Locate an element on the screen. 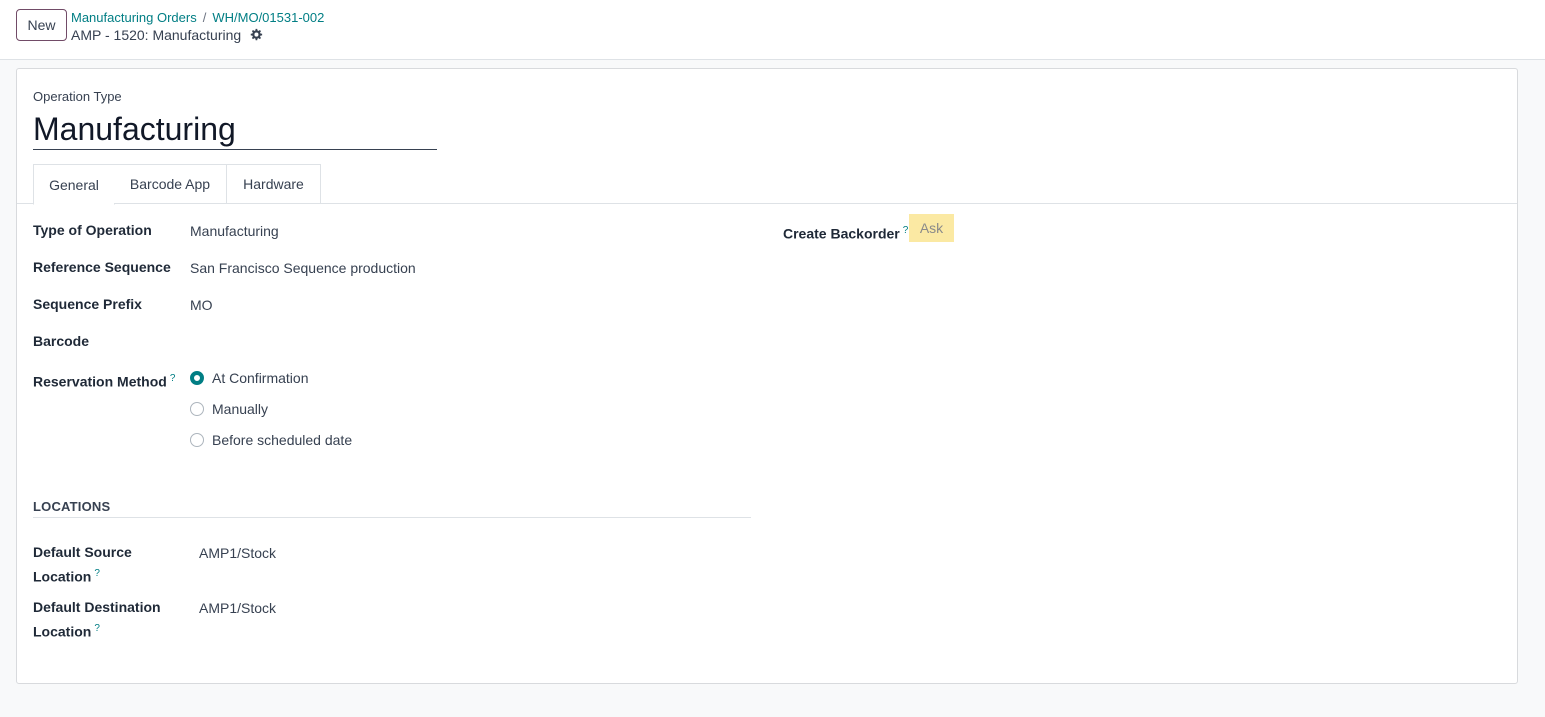 This screenshot has width=1545, height=717. tab-general: General is located at coordinates (74, 184).